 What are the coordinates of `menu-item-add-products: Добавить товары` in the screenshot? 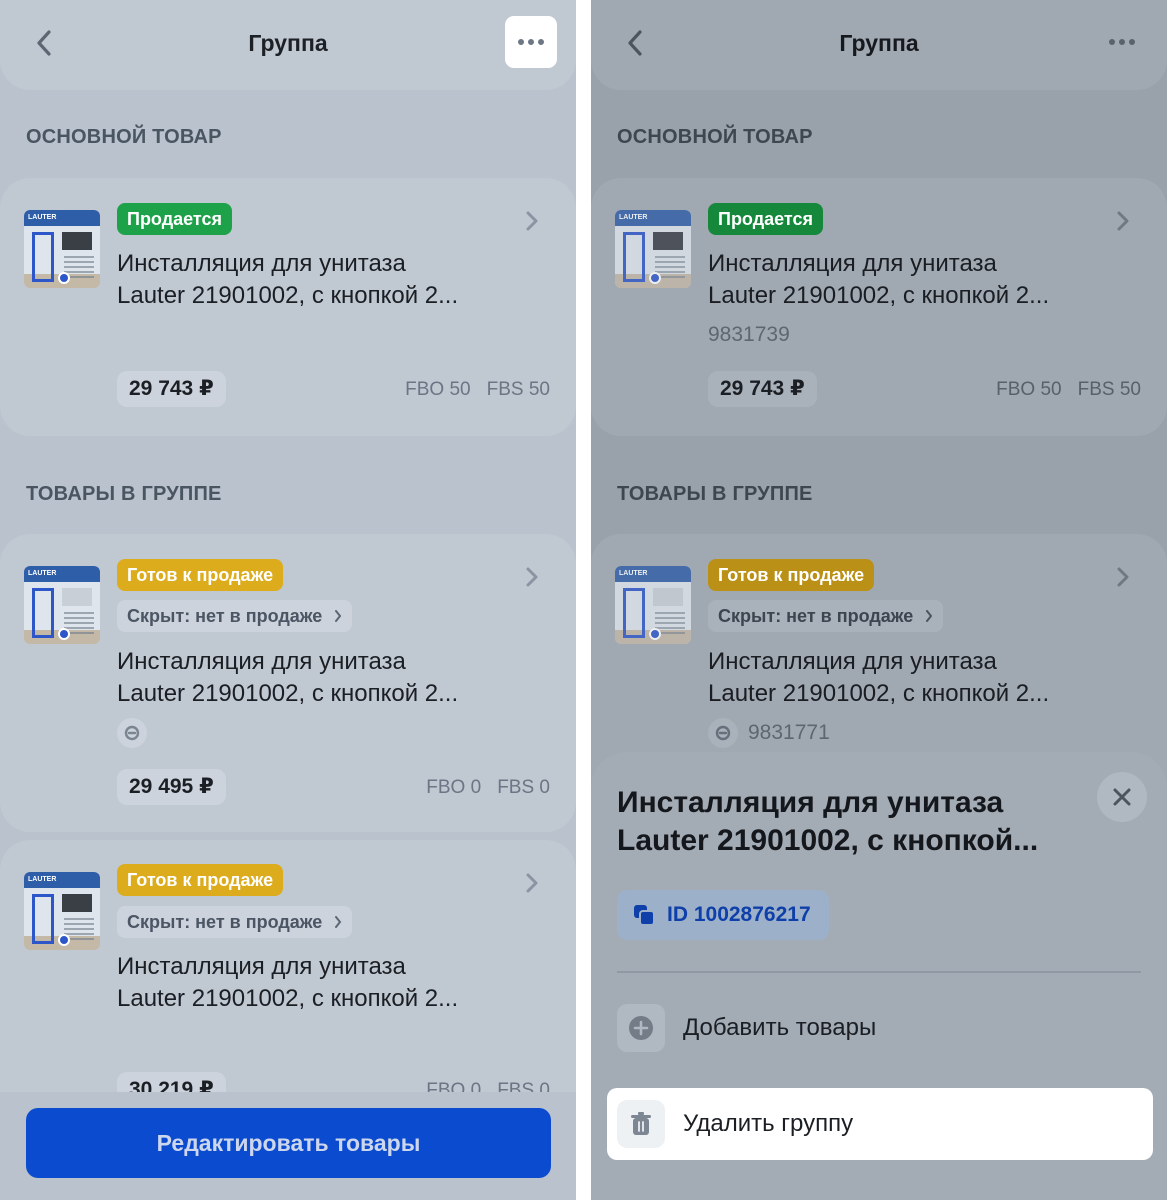 It's located at (880, 1028).